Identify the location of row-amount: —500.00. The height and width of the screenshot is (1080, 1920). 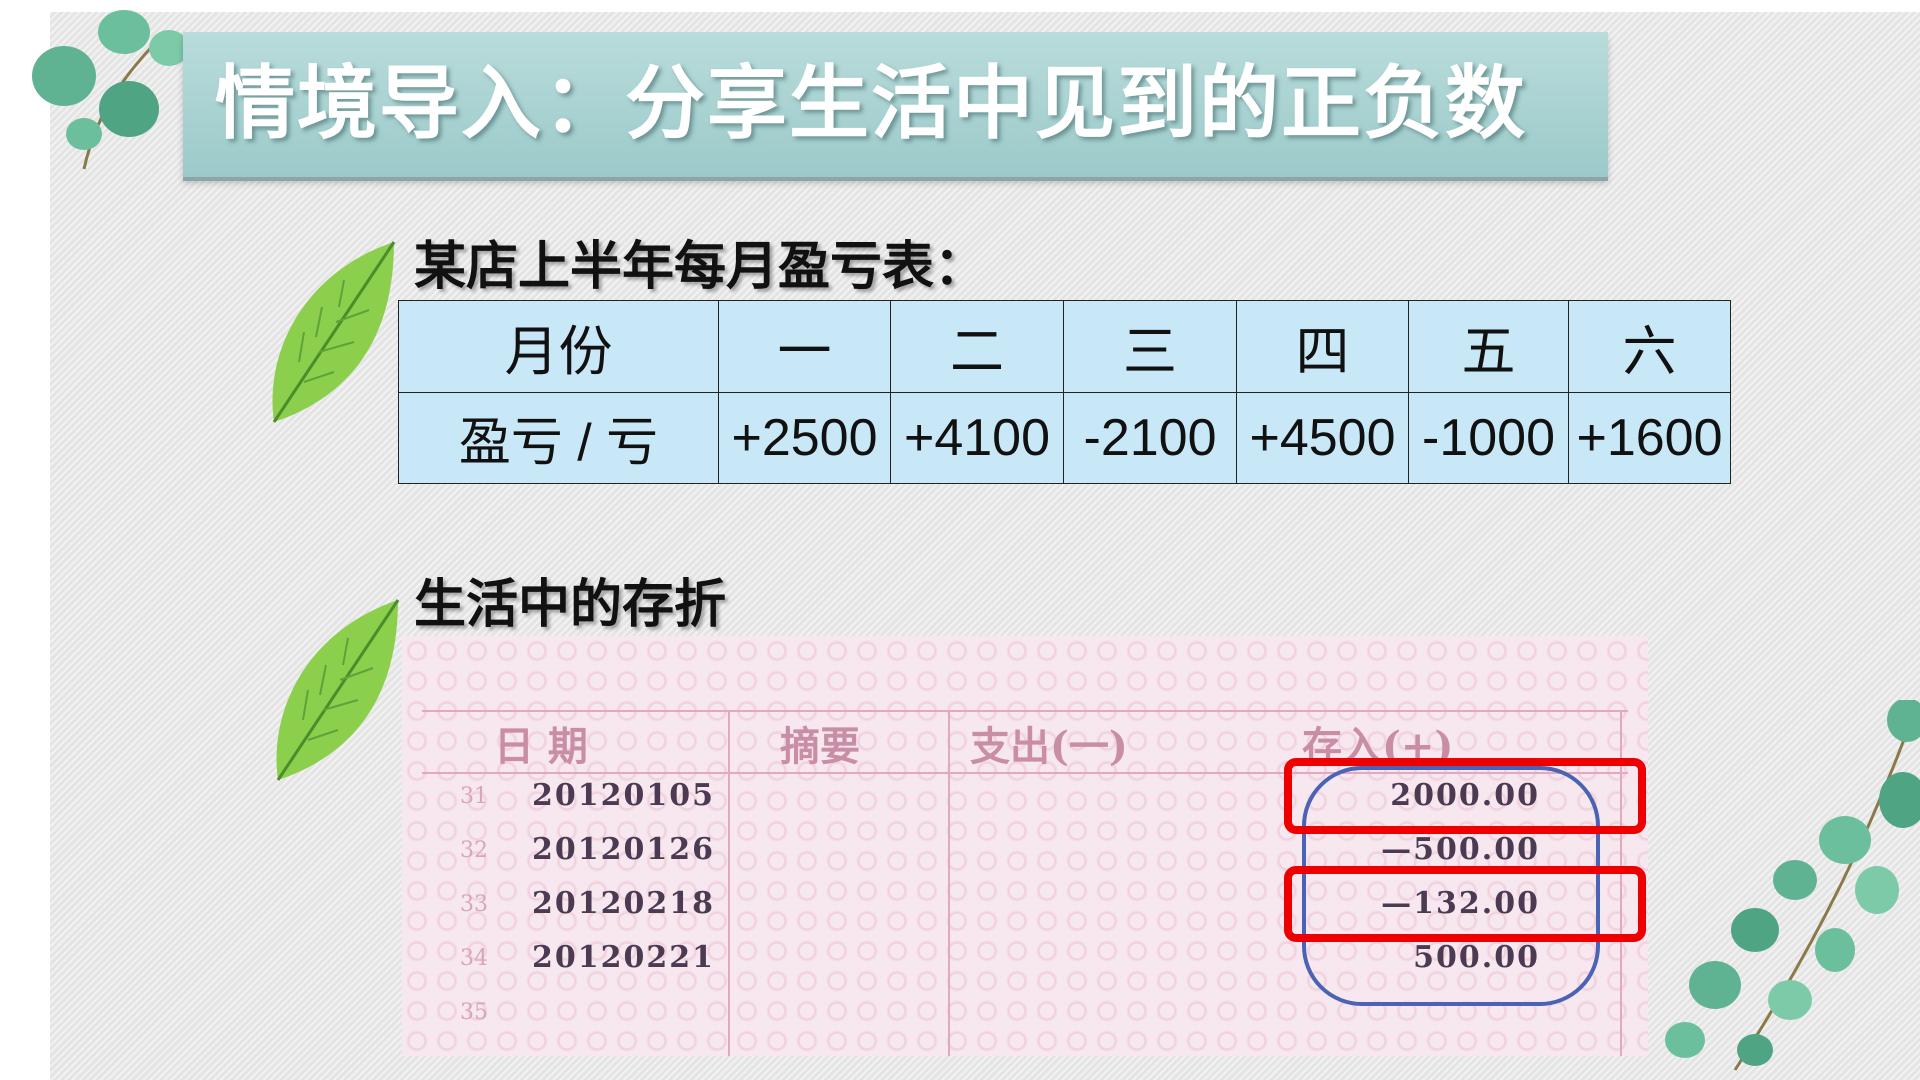
(1460, 849).